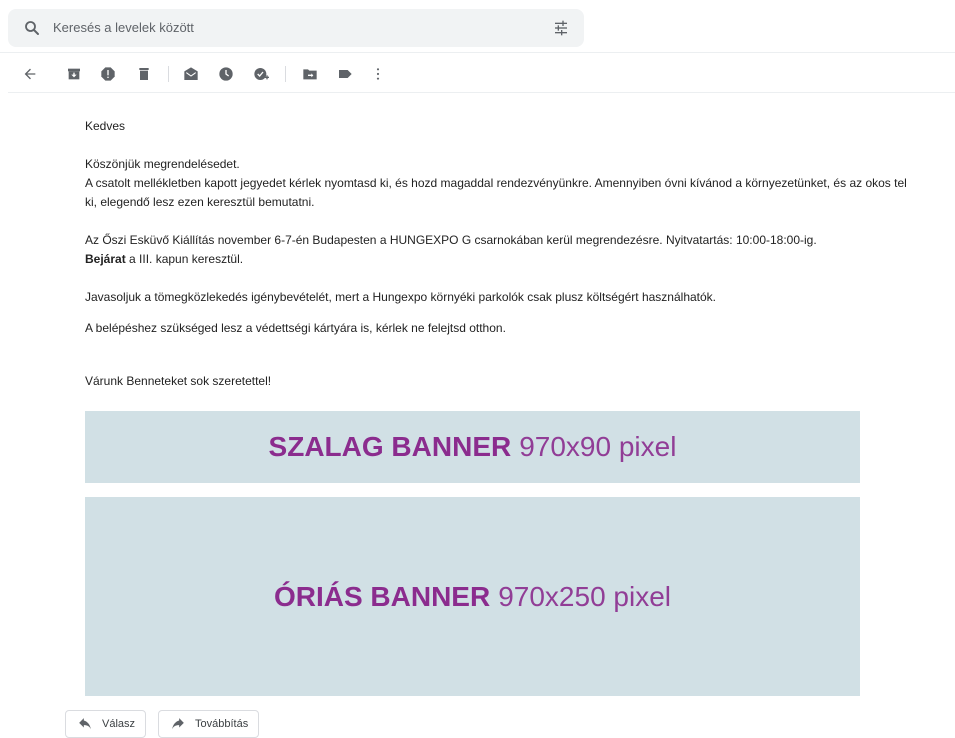 The height and width of the screenshot is (738, 955). Describe the element at coordinates (144, 74) in the screenshot. I see `delete-icon` at that location.